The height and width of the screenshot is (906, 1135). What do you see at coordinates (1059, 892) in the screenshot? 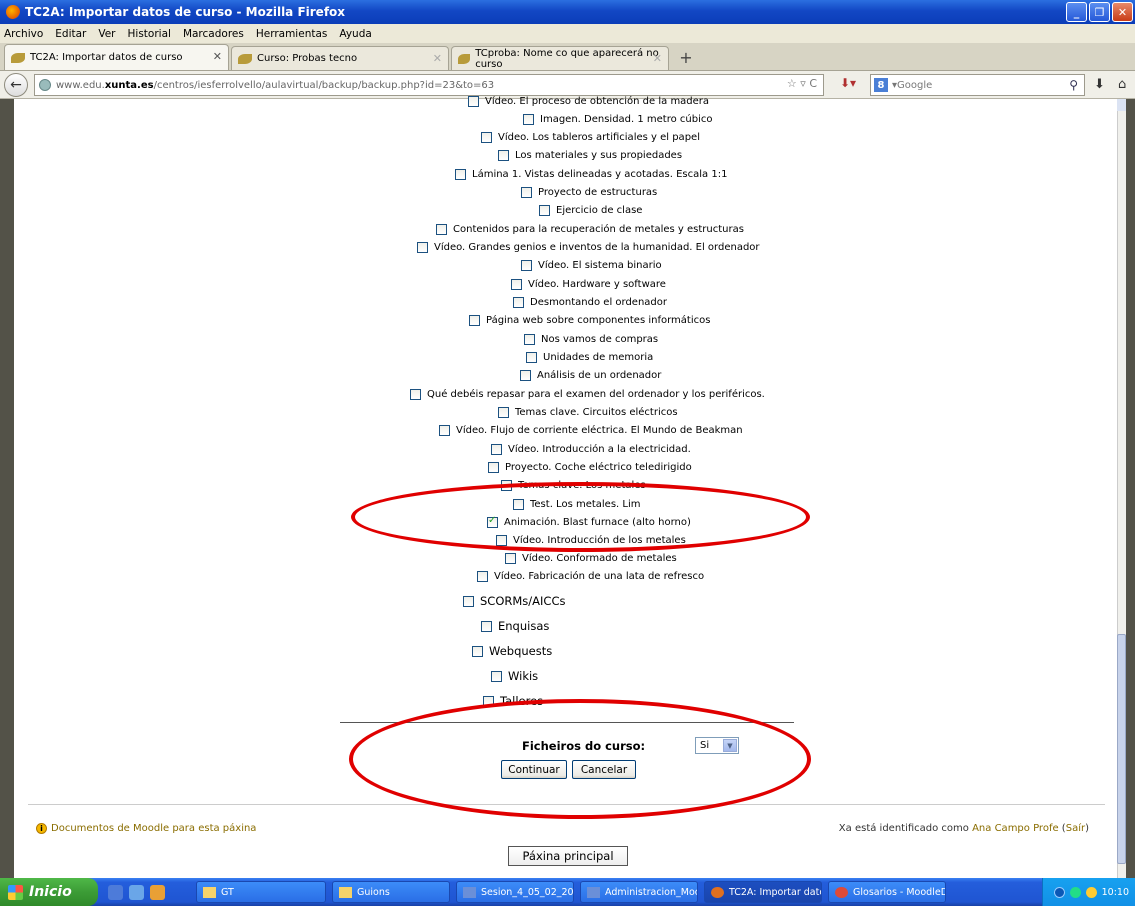
I see `tray-arrow-icon` at bounding box center [1059, 892].